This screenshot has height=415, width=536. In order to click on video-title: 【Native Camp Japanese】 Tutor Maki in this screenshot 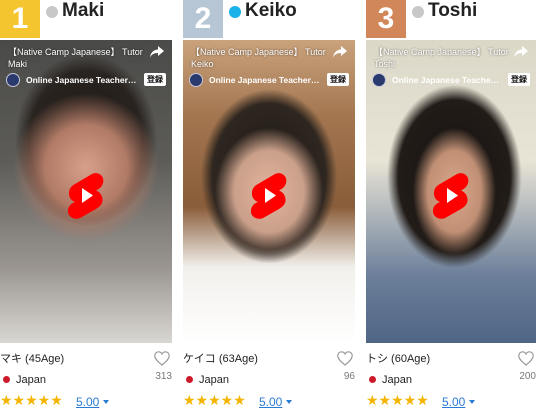, I will do `click(75, 58)`.